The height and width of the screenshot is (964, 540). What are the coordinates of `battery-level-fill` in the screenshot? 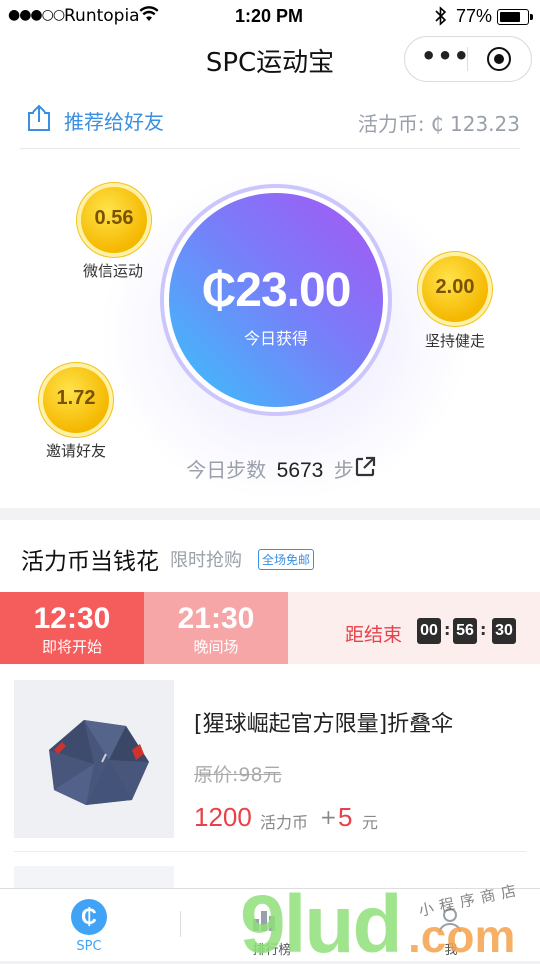 It's located at (510, 17).